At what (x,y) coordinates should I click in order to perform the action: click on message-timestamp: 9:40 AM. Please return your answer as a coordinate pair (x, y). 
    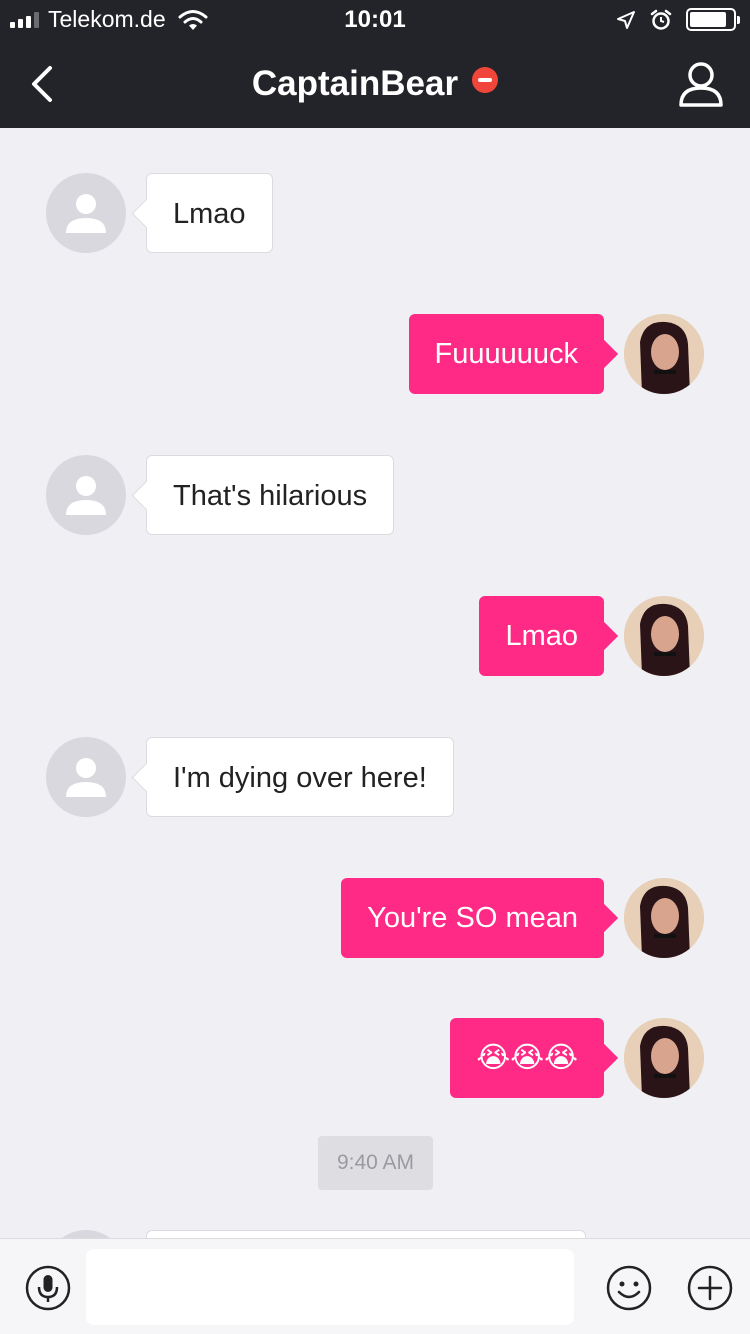
    Looking at the image, I should click on (375, 1163).